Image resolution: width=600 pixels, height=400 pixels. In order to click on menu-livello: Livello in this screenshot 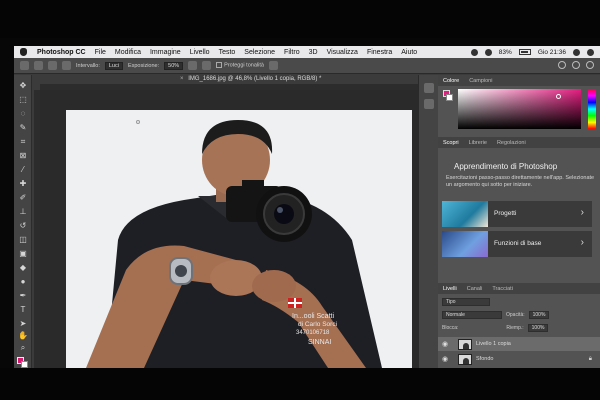, I will do `click(200, 52)`.